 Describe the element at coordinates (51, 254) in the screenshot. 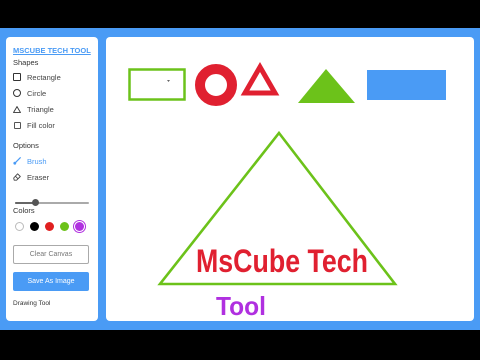

I see `clear-canvas-button: Clear Canvas` at that location.